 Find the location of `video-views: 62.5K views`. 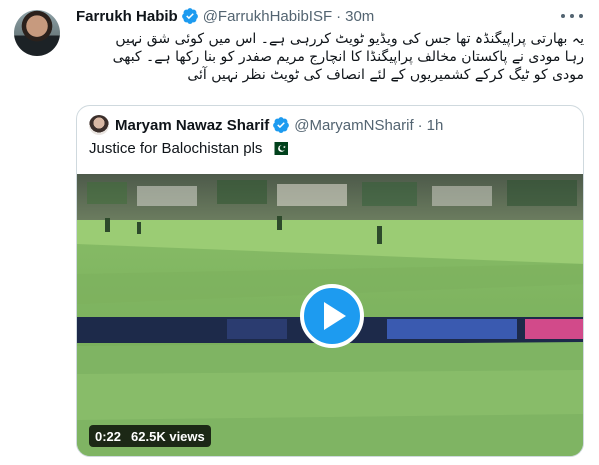

video-views: 62.5K views is located at coordinates (168, 436).